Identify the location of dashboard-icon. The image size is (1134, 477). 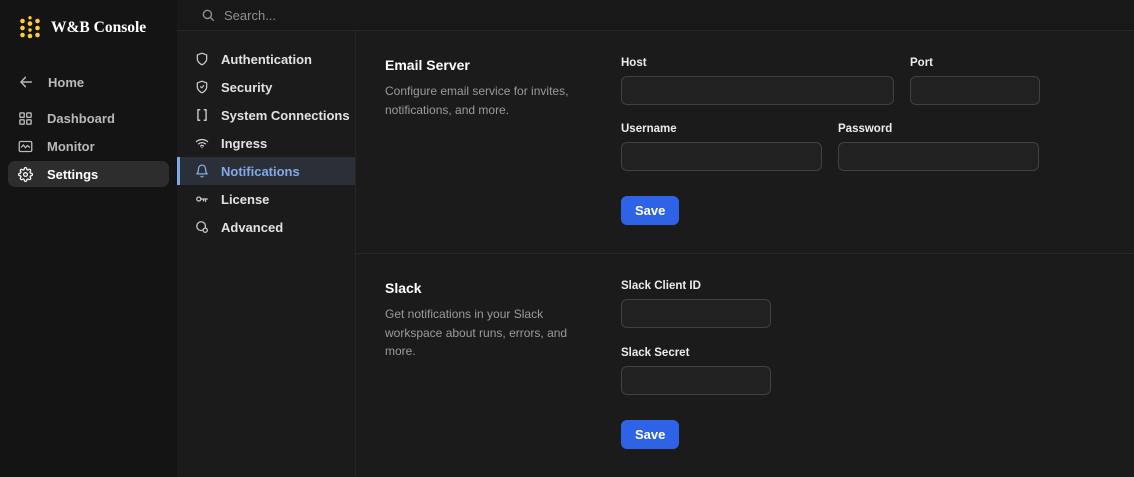
(25, 118).